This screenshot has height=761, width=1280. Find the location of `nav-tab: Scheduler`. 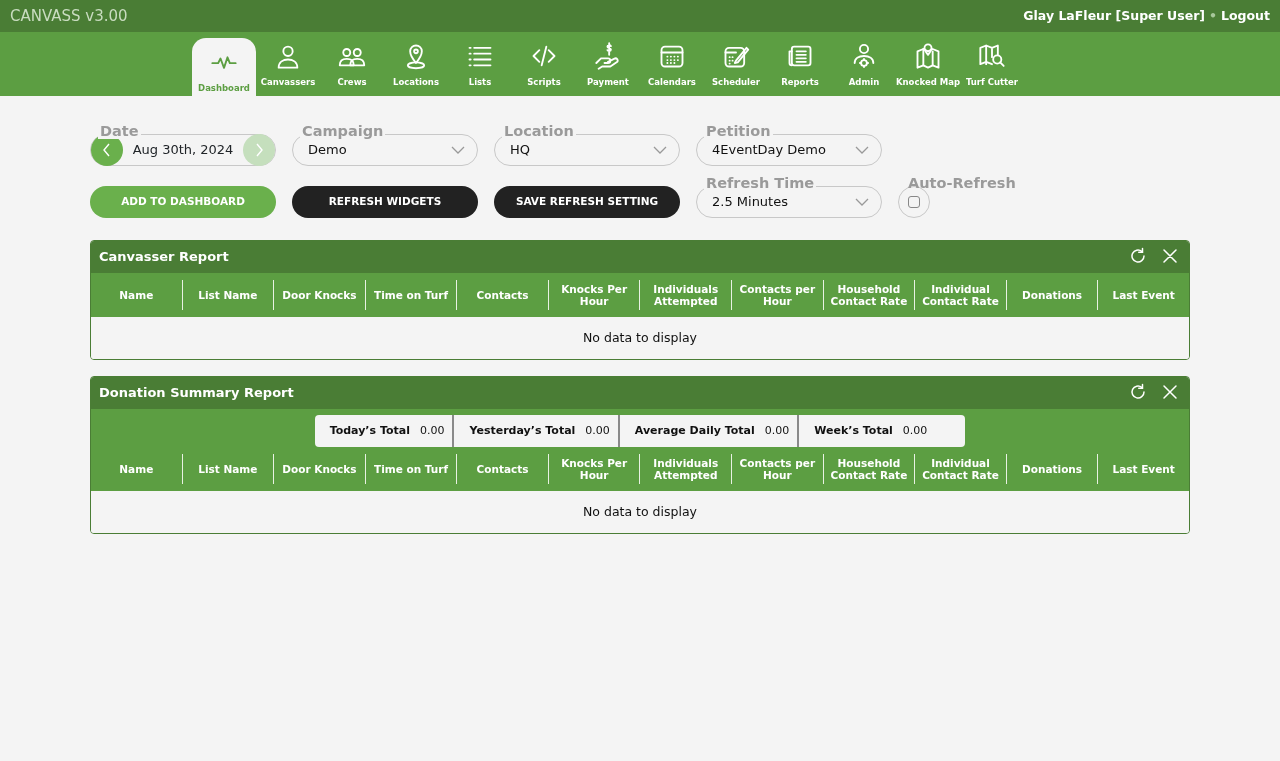

nav-tab: Scheduler is located at coordinates (736, 67).